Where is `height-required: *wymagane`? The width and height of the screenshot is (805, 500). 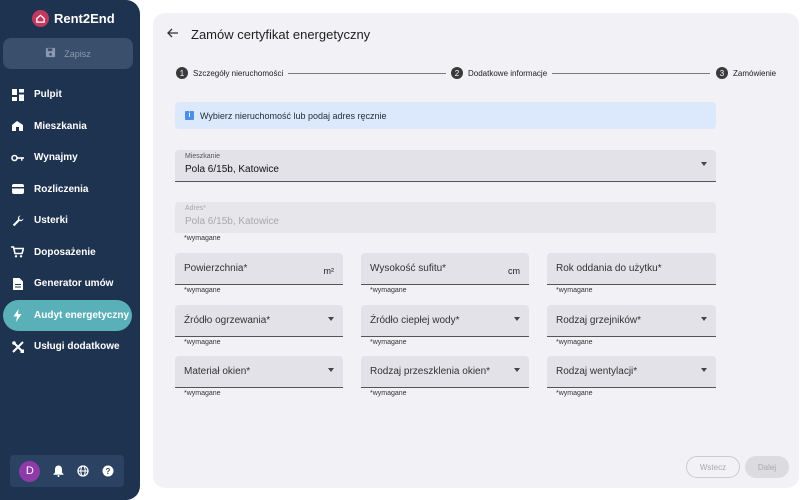
height-required: *wymagane is located at coordinates (388, 290).